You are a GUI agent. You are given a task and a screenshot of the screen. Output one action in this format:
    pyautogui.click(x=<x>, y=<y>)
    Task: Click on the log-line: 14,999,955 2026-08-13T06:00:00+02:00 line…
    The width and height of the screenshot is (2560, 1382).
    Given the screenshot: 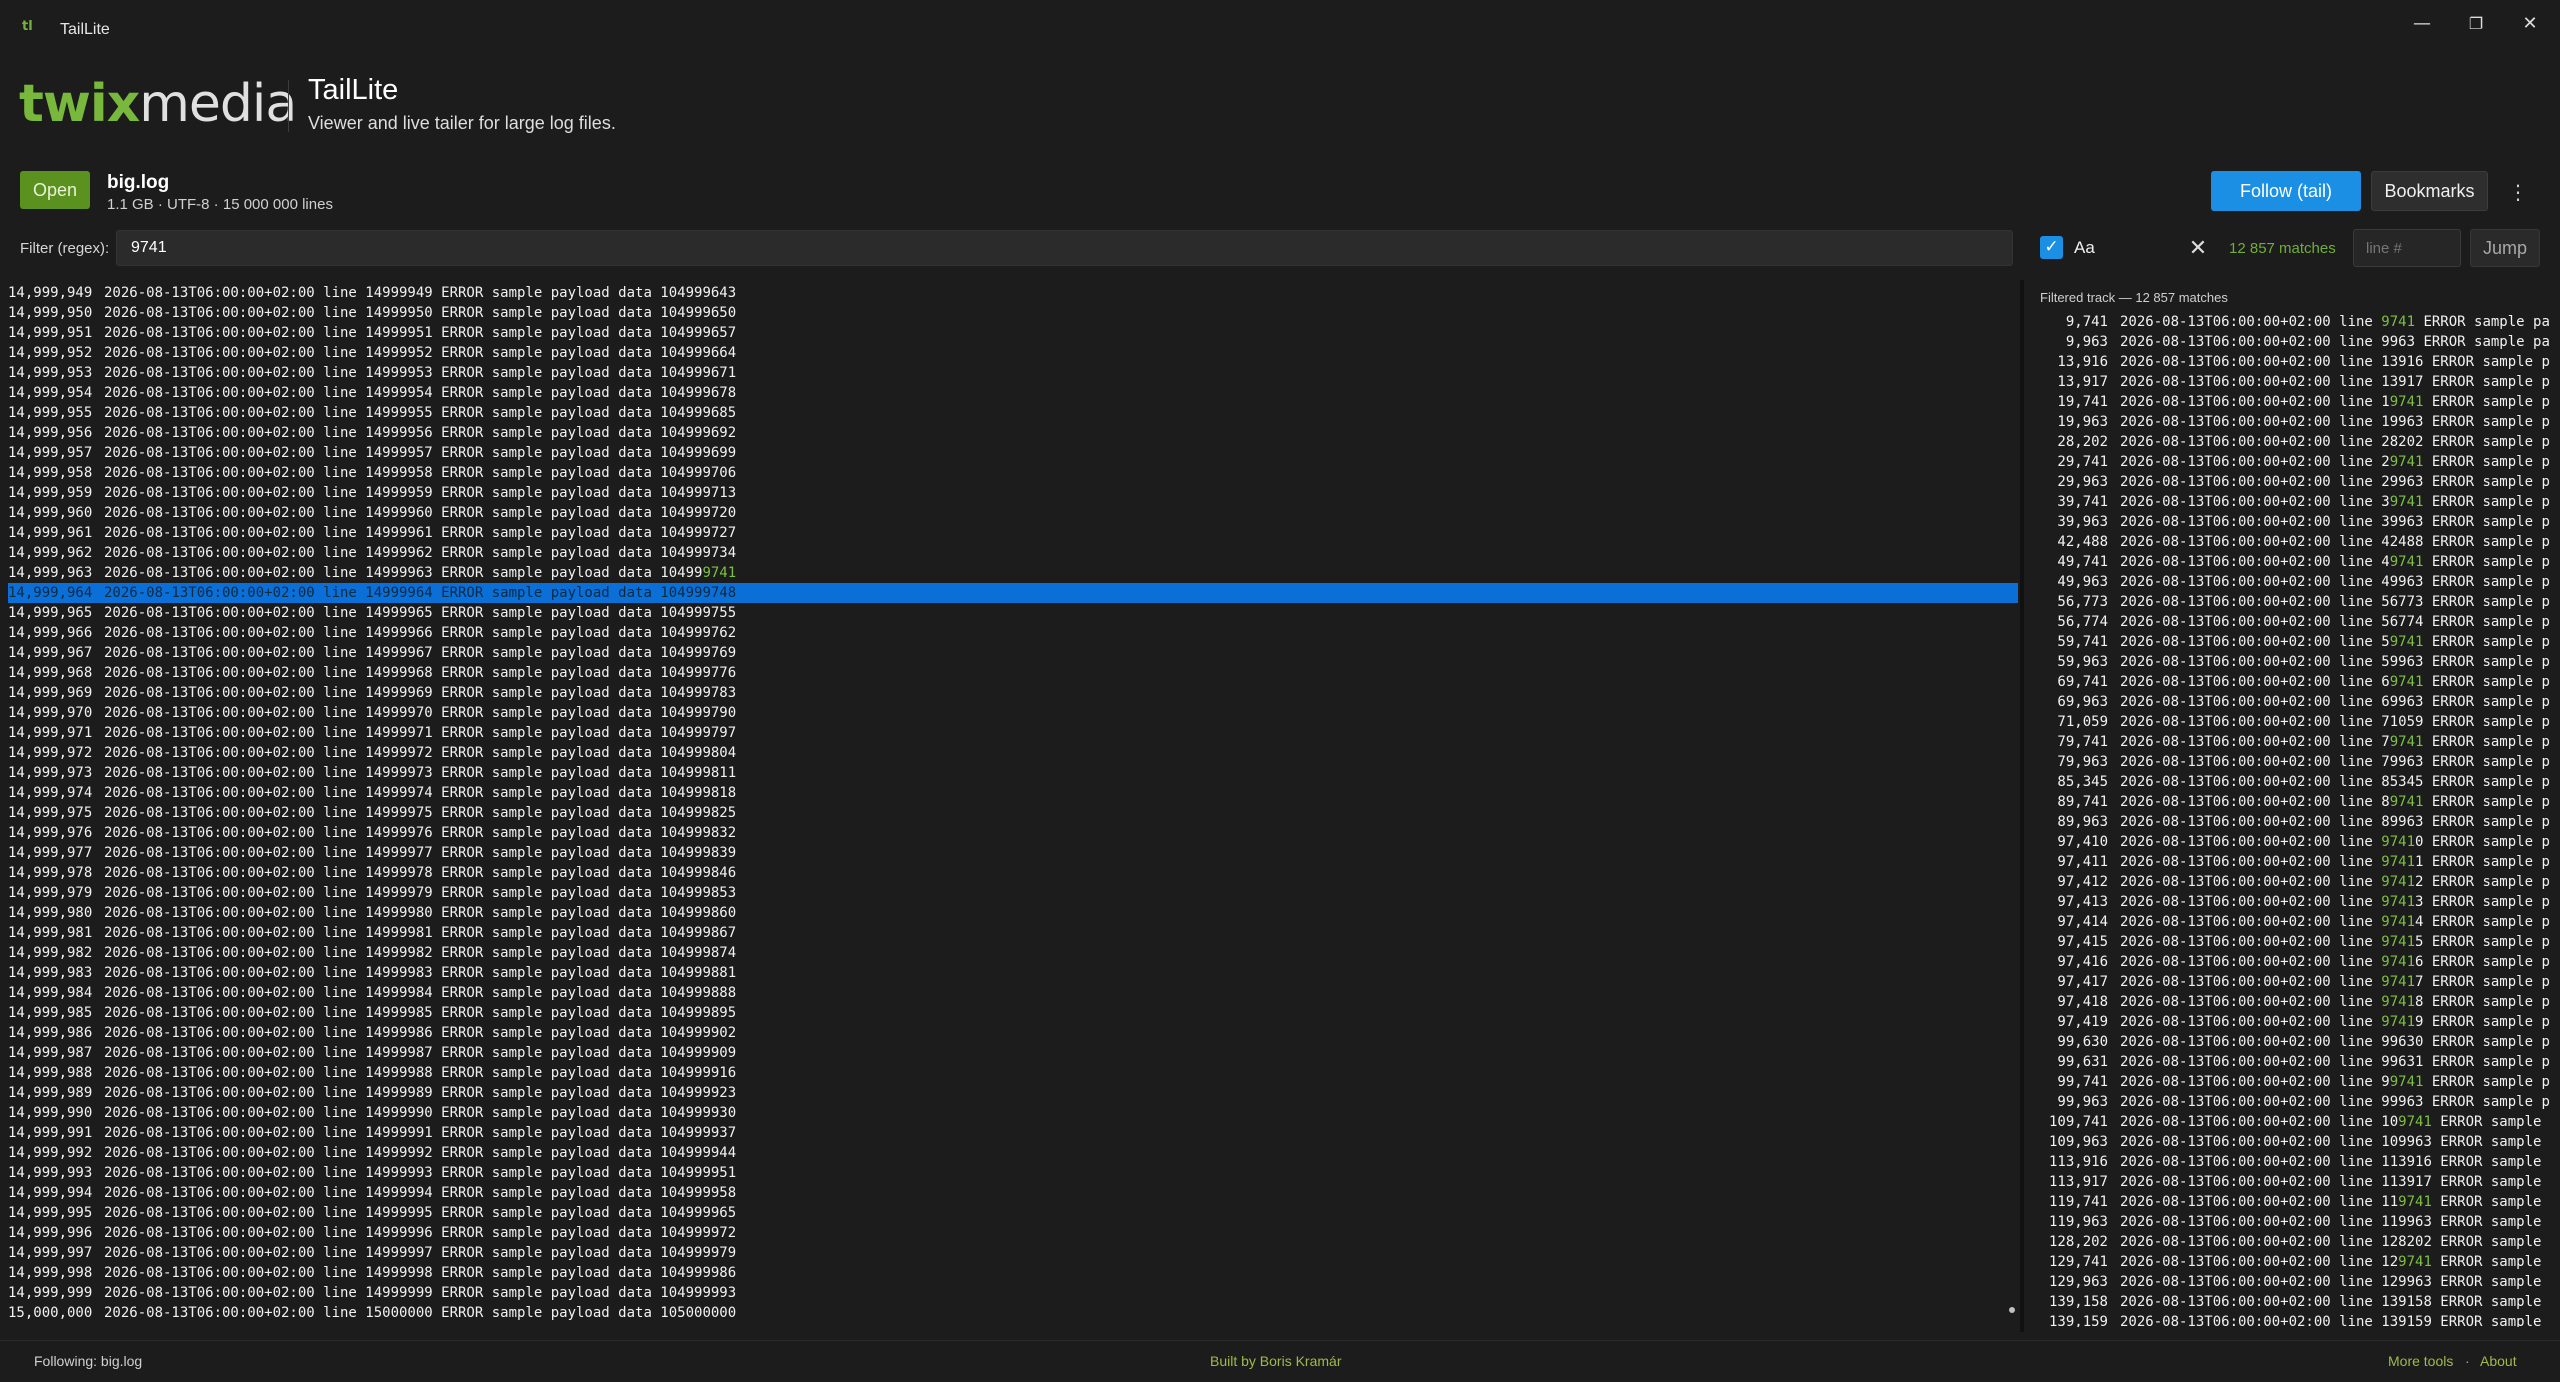 What is the action you would take?
    pyautogui.click(x=1013, y=413)
    